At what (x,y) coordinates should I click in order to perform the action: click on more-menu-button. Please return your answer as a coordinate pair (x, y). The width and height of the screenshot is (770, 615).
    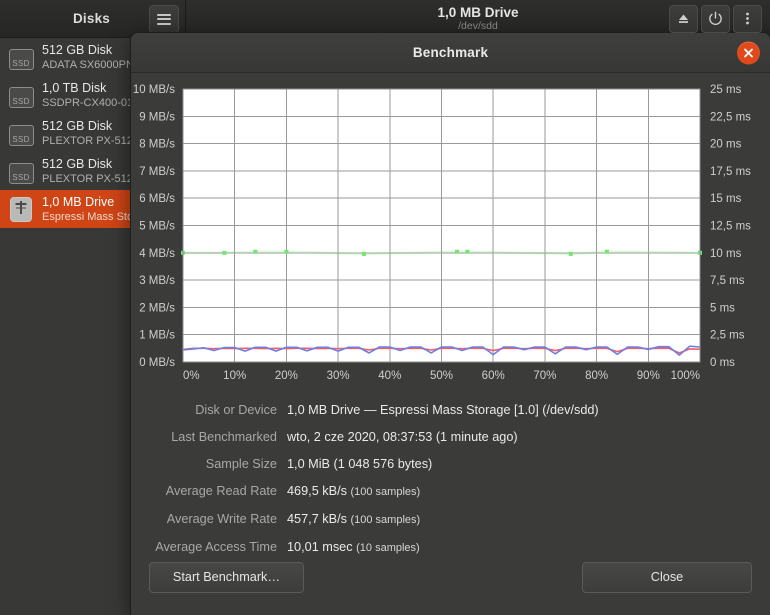
    Looking at the image, I should click on (747, 18).